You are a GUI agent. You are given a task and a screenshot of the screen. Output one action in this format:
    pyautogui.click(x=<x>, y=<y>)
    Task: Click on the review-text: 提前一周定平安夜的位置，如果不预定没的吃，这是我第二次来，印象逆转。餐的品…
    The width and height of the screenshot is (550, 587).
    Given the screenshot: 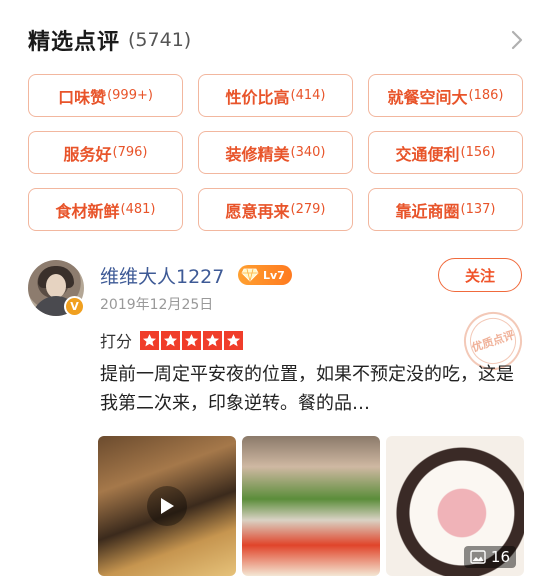 What is the action you would take?
    pyautogui.click(x=310, y=389)
    